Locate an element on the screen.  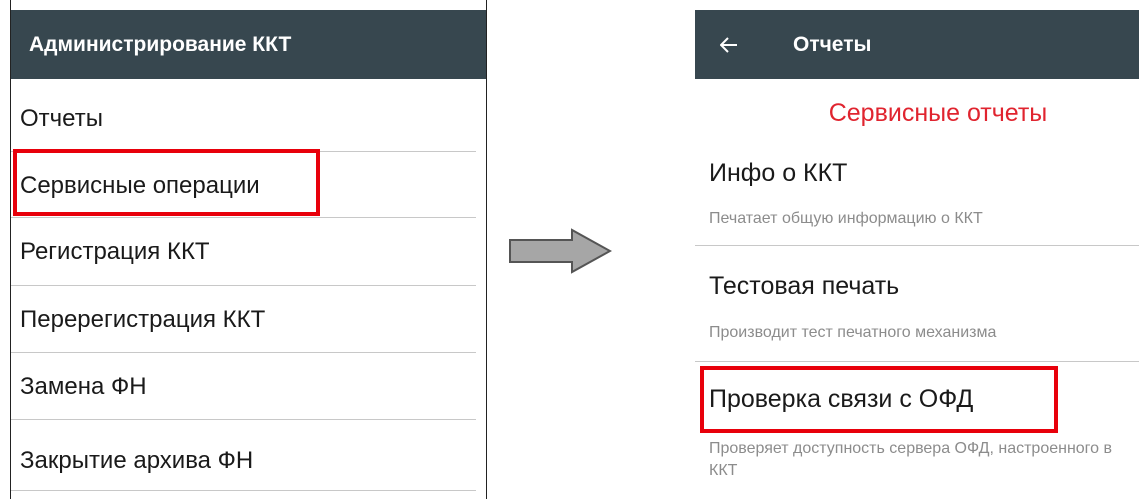
menu-item-label: Замена ФН is located at coordinates (83, 386).